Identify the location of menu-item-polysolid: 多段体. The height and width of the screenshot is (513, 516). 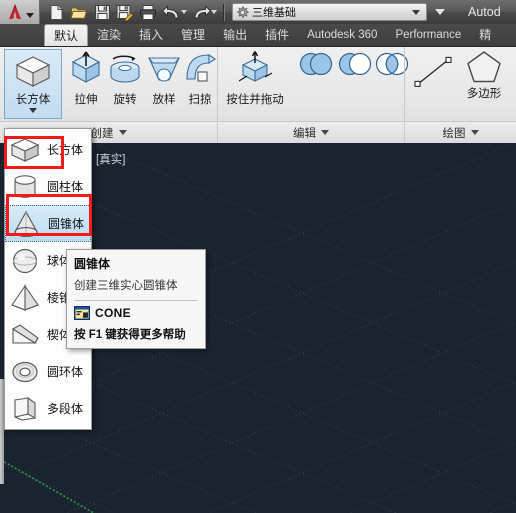
(48, 408).